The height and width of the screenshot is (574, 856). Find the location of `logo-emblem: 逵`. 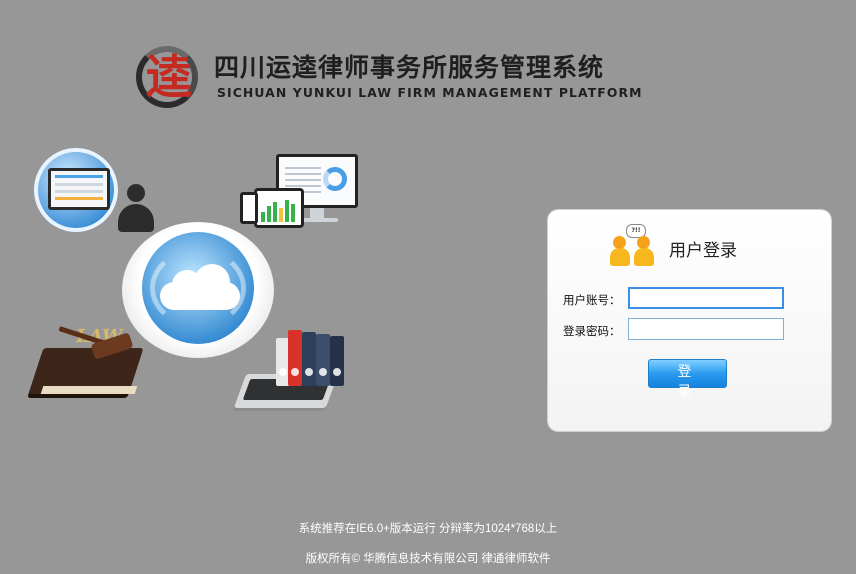

logo-emblem: 逵 is located at coordinates (167, 76).